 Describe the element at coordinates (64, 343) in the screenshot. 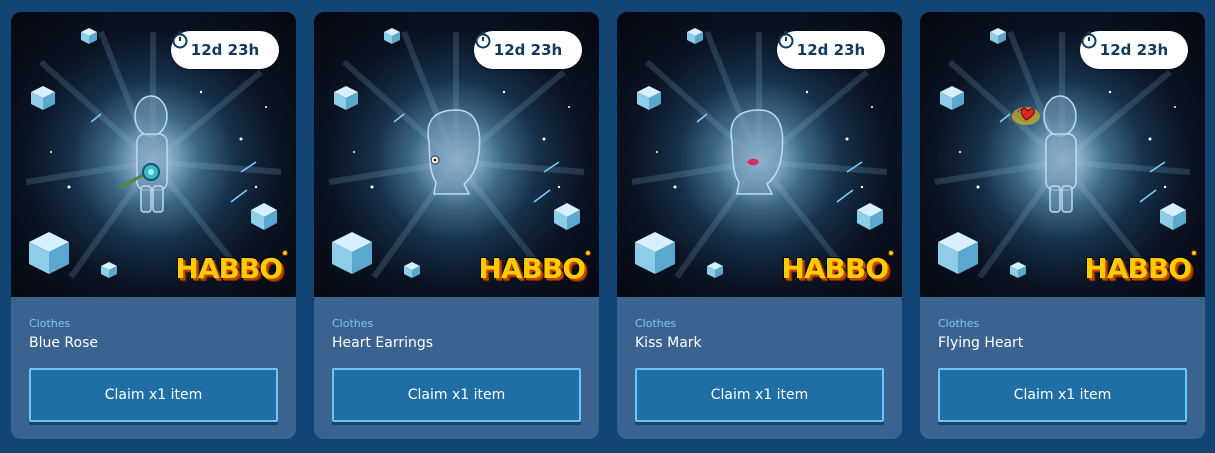

I see `item-name: Blue Rose` at that location.